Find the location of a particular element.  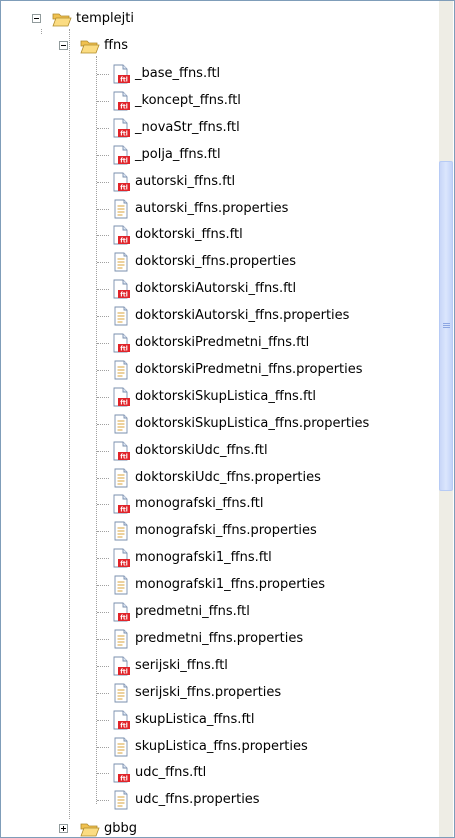

tree-file-label: autorski_ffns.ftl is located at coordinates (185, 182).